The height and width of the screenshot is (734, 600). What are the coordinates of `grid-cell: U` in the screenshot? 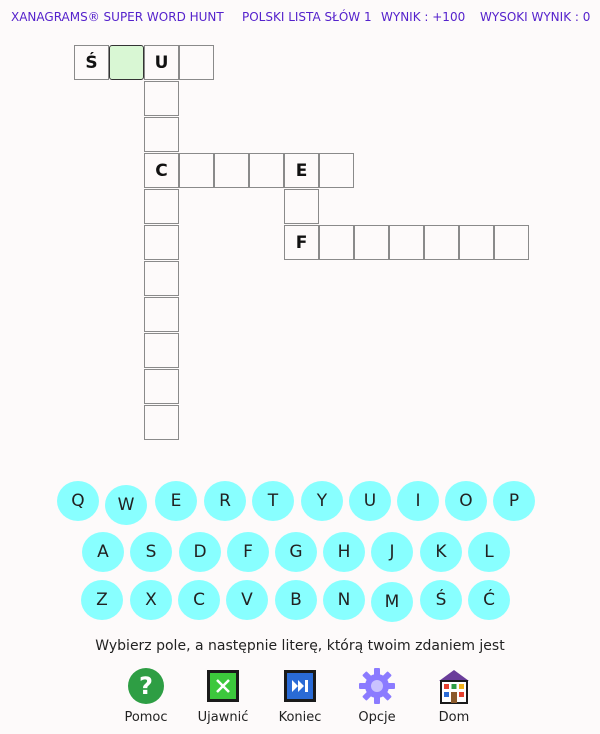 It's located at (161, 62).